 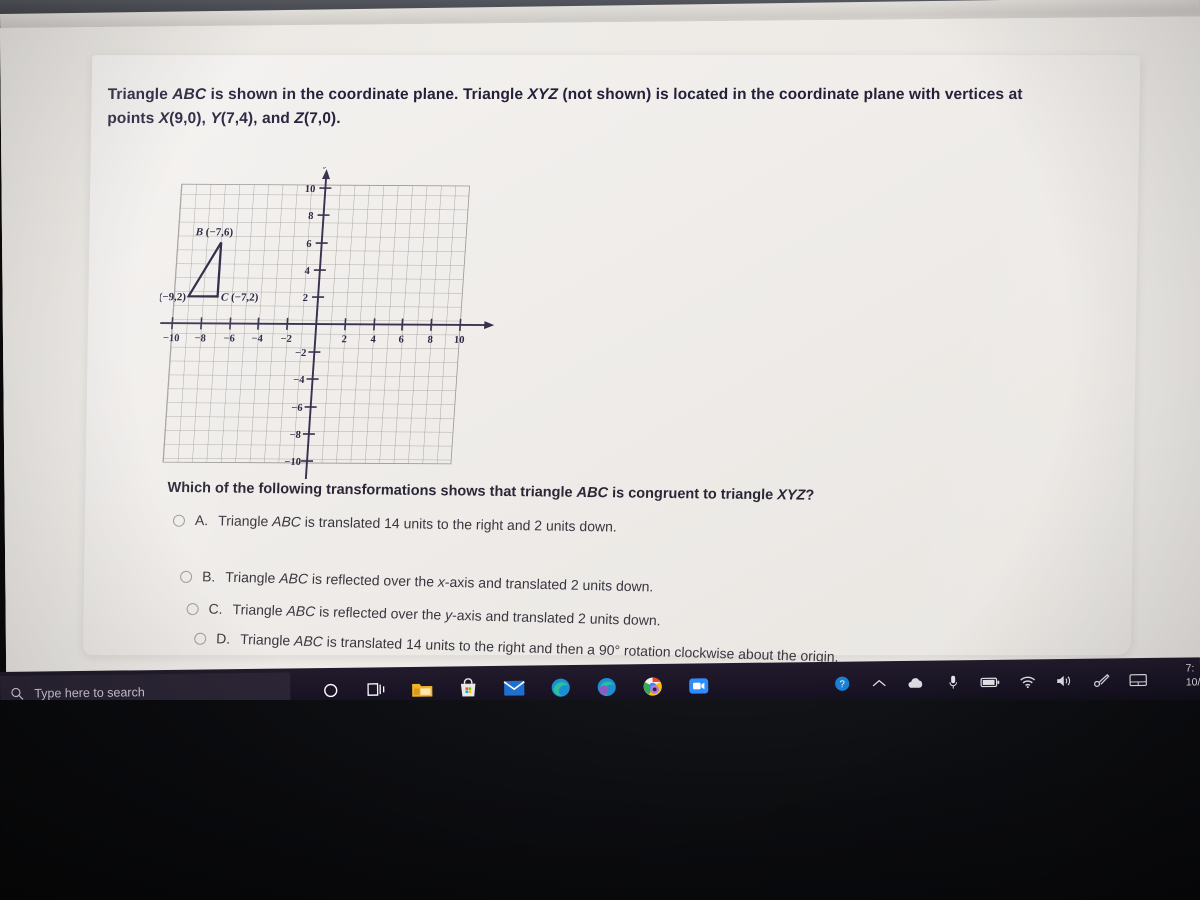 What do you see at coordinates (330, 690) in the screenshot?
I see `cortana-icon` at bounding box center [330, 690].